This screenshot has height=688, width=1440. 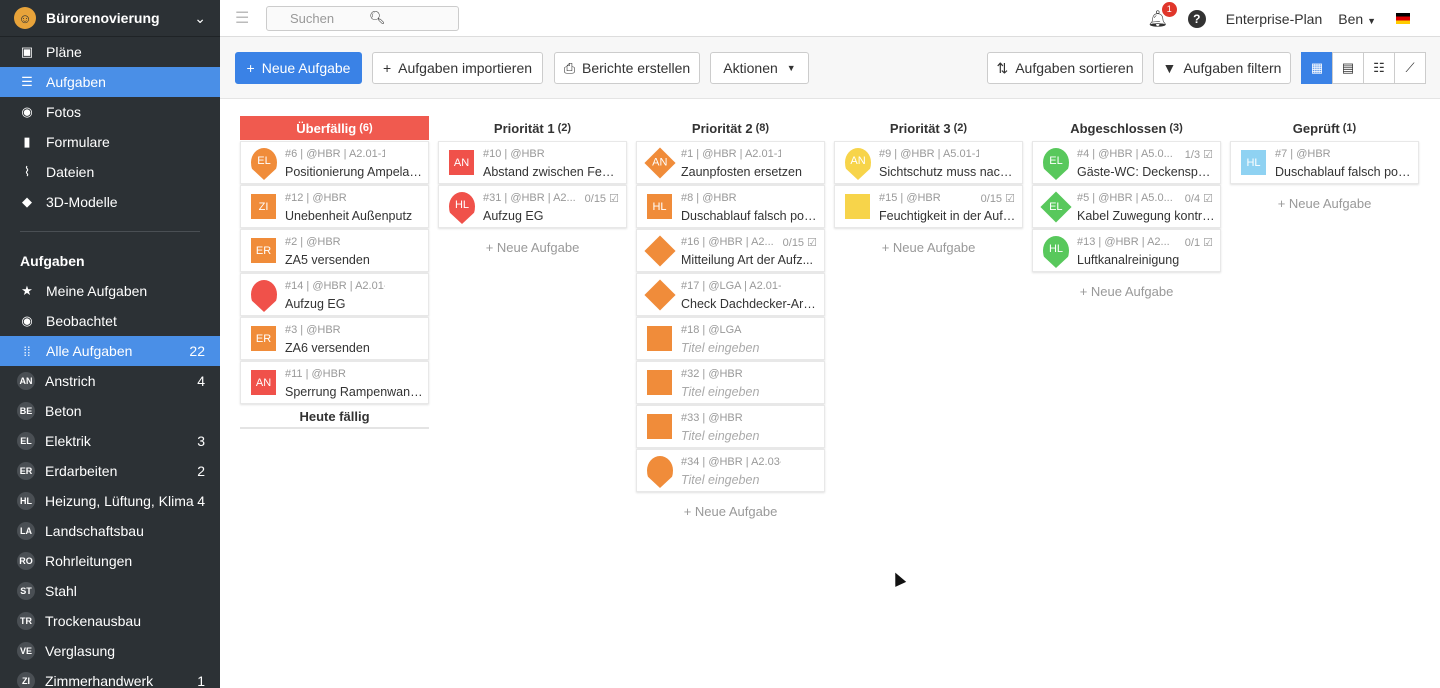 I want to click on sidebar-item-1: ☰ Aufgaben, so click(x=110, y=82).